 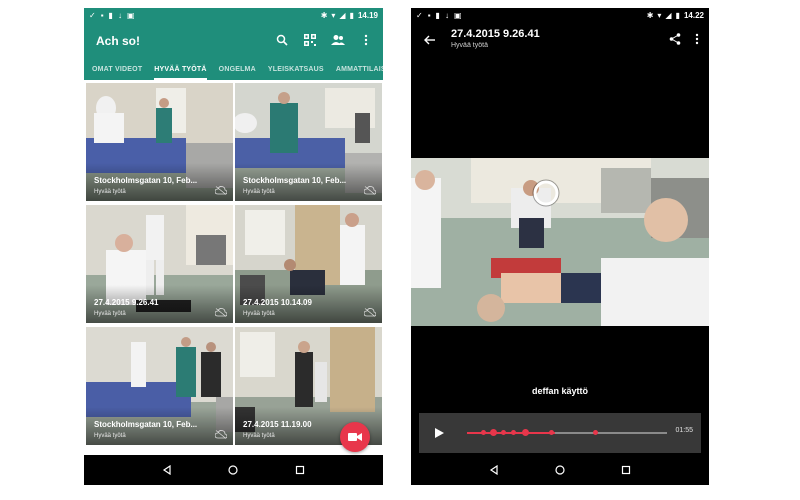 What do you see at coordinates (546, 193) in the screenshot?
I see `annotation-marker-icon` at bounding box center [546, 193].